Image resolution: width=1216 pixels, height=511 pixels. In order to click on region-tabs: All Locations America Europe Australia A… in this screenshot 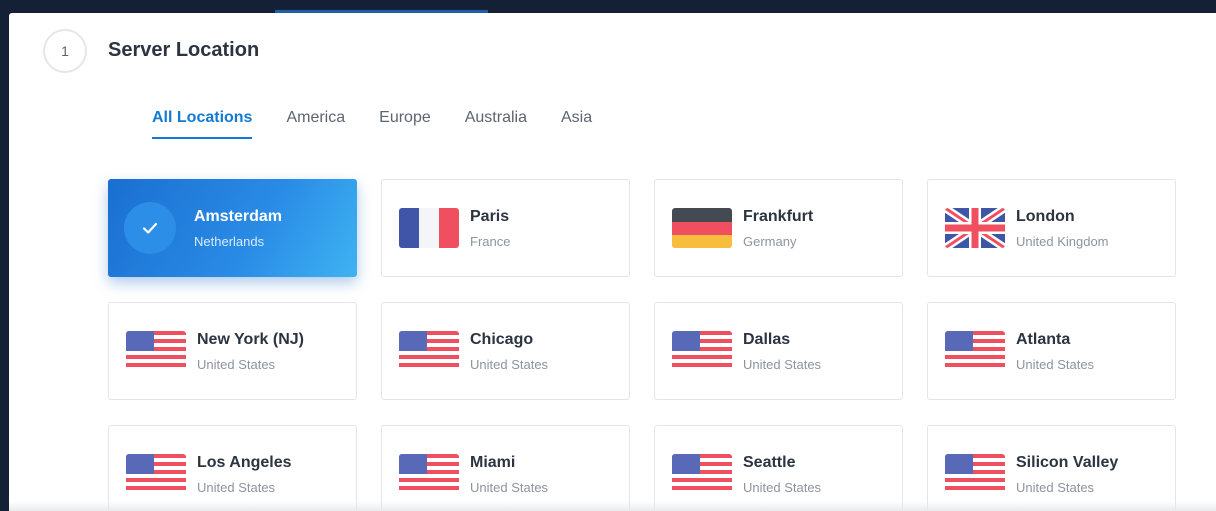, I will do `click(389, 124)`.